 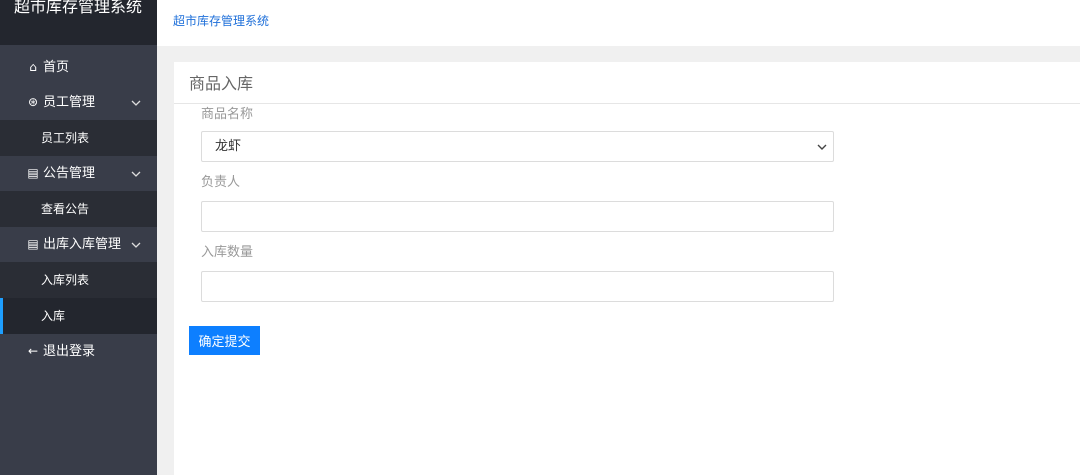 What do you see at coordinates (53, 316) in the screenshot?
I see `sidebar-item-label: 入库` at bounding box center [53, 316].